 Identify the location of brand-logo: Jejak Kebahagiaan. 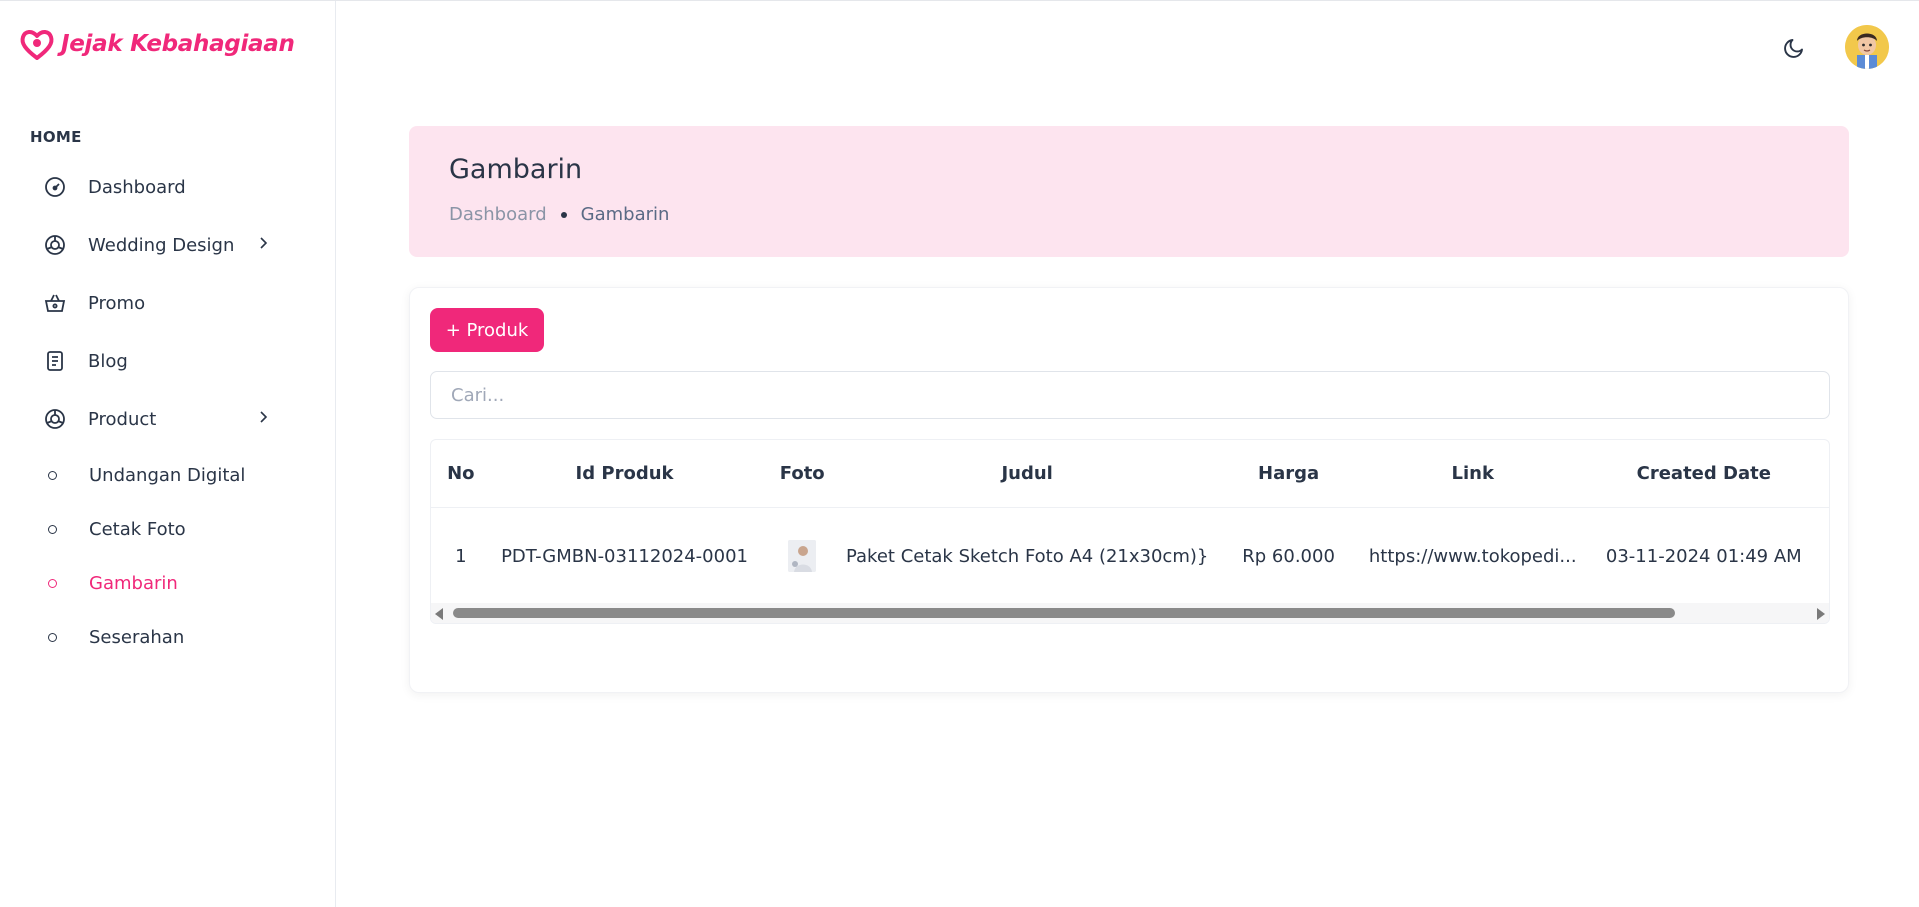
(157, 44).